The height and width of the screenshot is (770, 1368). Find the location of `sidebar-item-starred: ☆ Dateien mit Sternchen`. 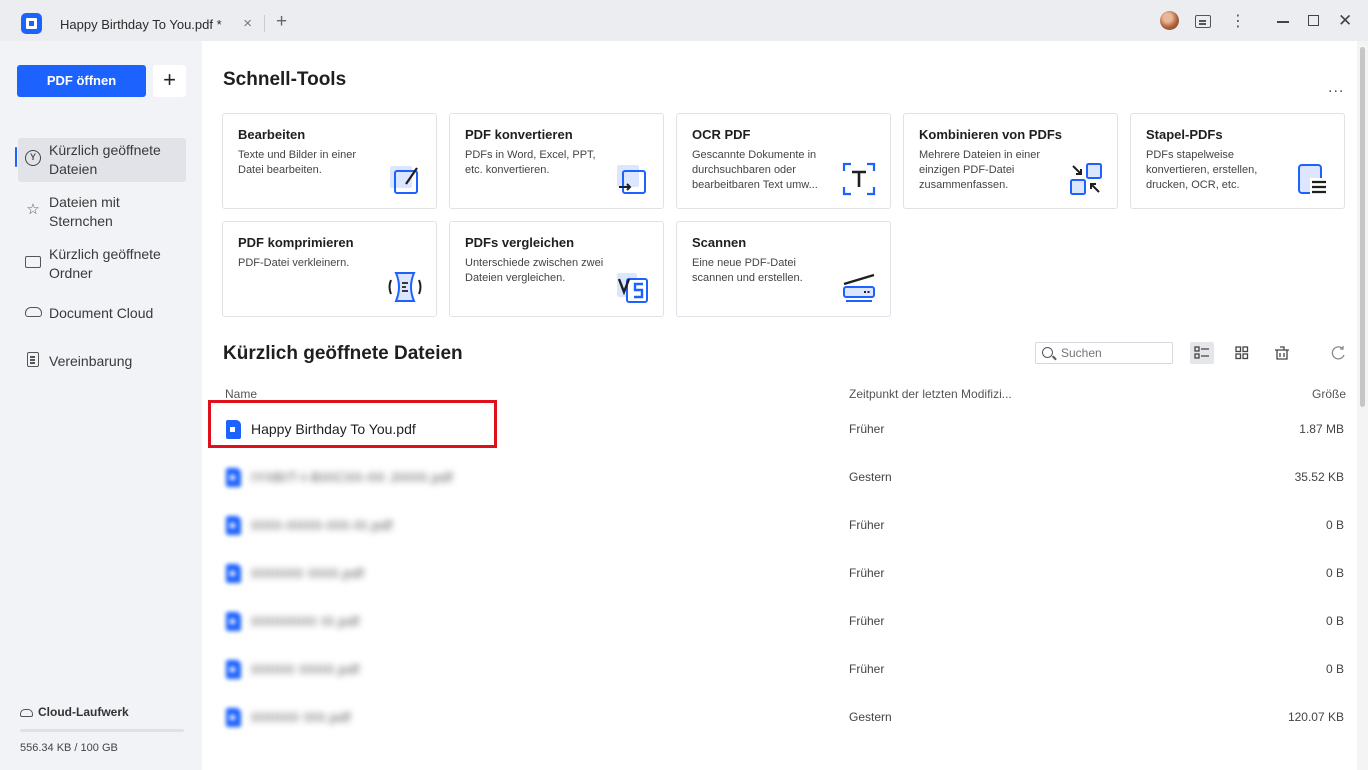

sidebar-item-starred: ☆ Dateien mit Sternchen is located at coordinates (102, 212).